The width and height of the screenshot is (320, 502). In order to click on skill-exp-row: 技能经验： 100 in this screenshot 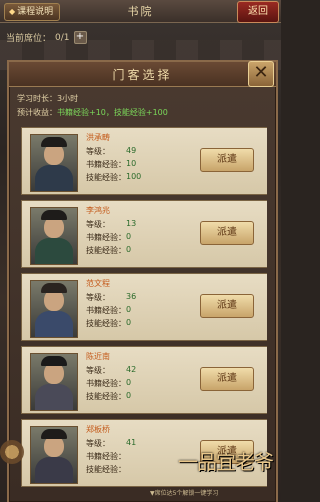, I will do `click(114, 177)`.